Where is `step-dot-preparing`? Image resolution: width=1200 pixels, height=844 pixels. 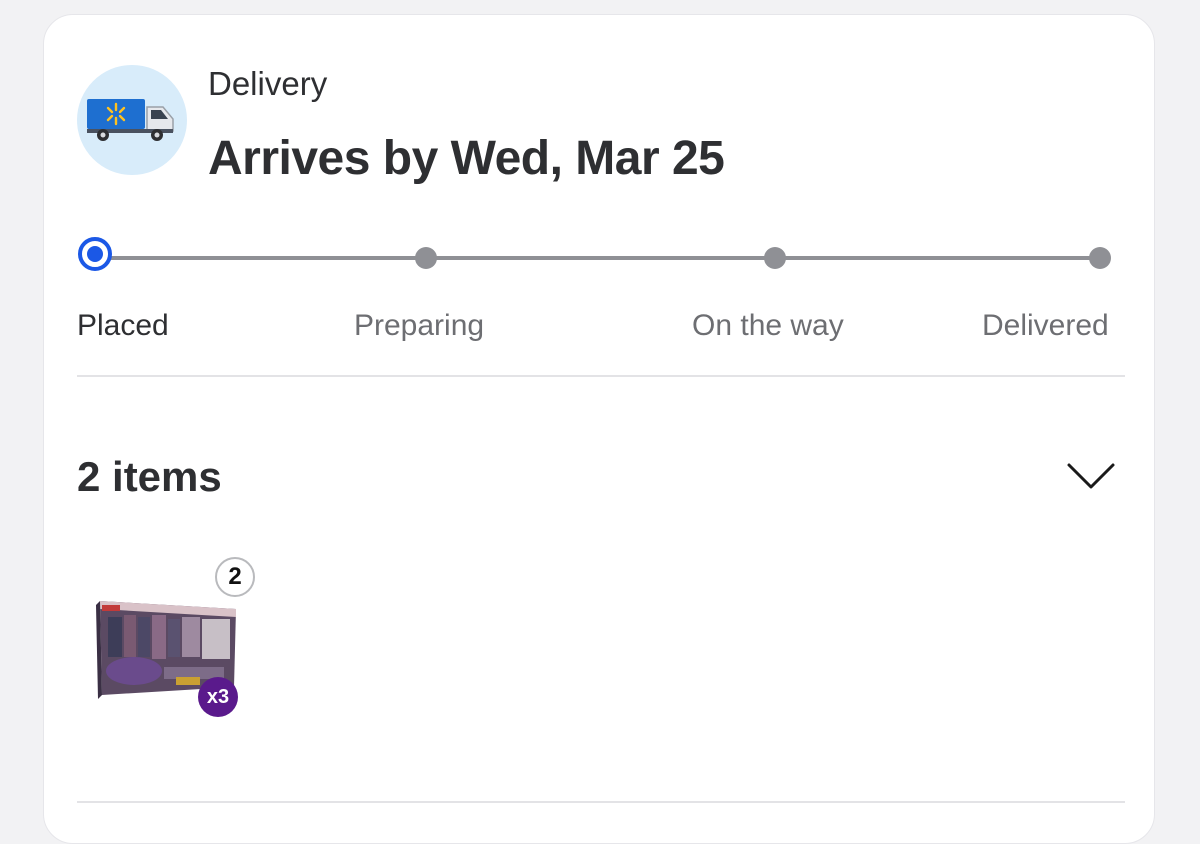 step-dot-preparing is located at coordinates (426, 258).